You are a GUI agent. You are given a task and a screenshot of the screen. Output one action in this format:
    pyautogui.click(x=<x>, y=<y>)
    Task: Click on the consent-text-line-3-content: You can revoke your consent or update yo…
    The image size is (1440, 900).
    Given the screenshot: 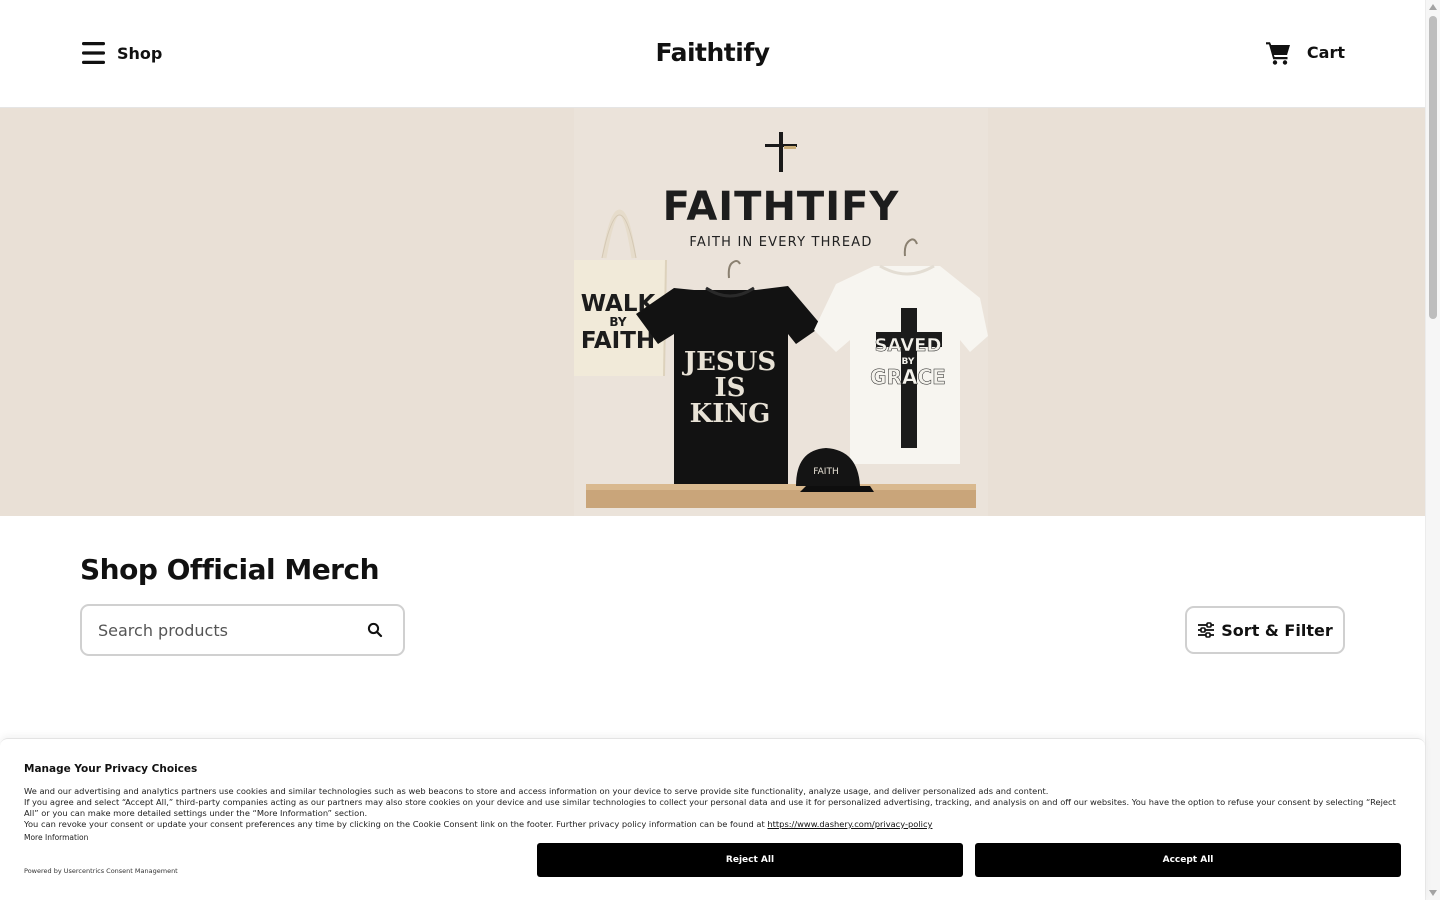 What is the action you would take?
    pyautogui.click(x=394, y=824)
    